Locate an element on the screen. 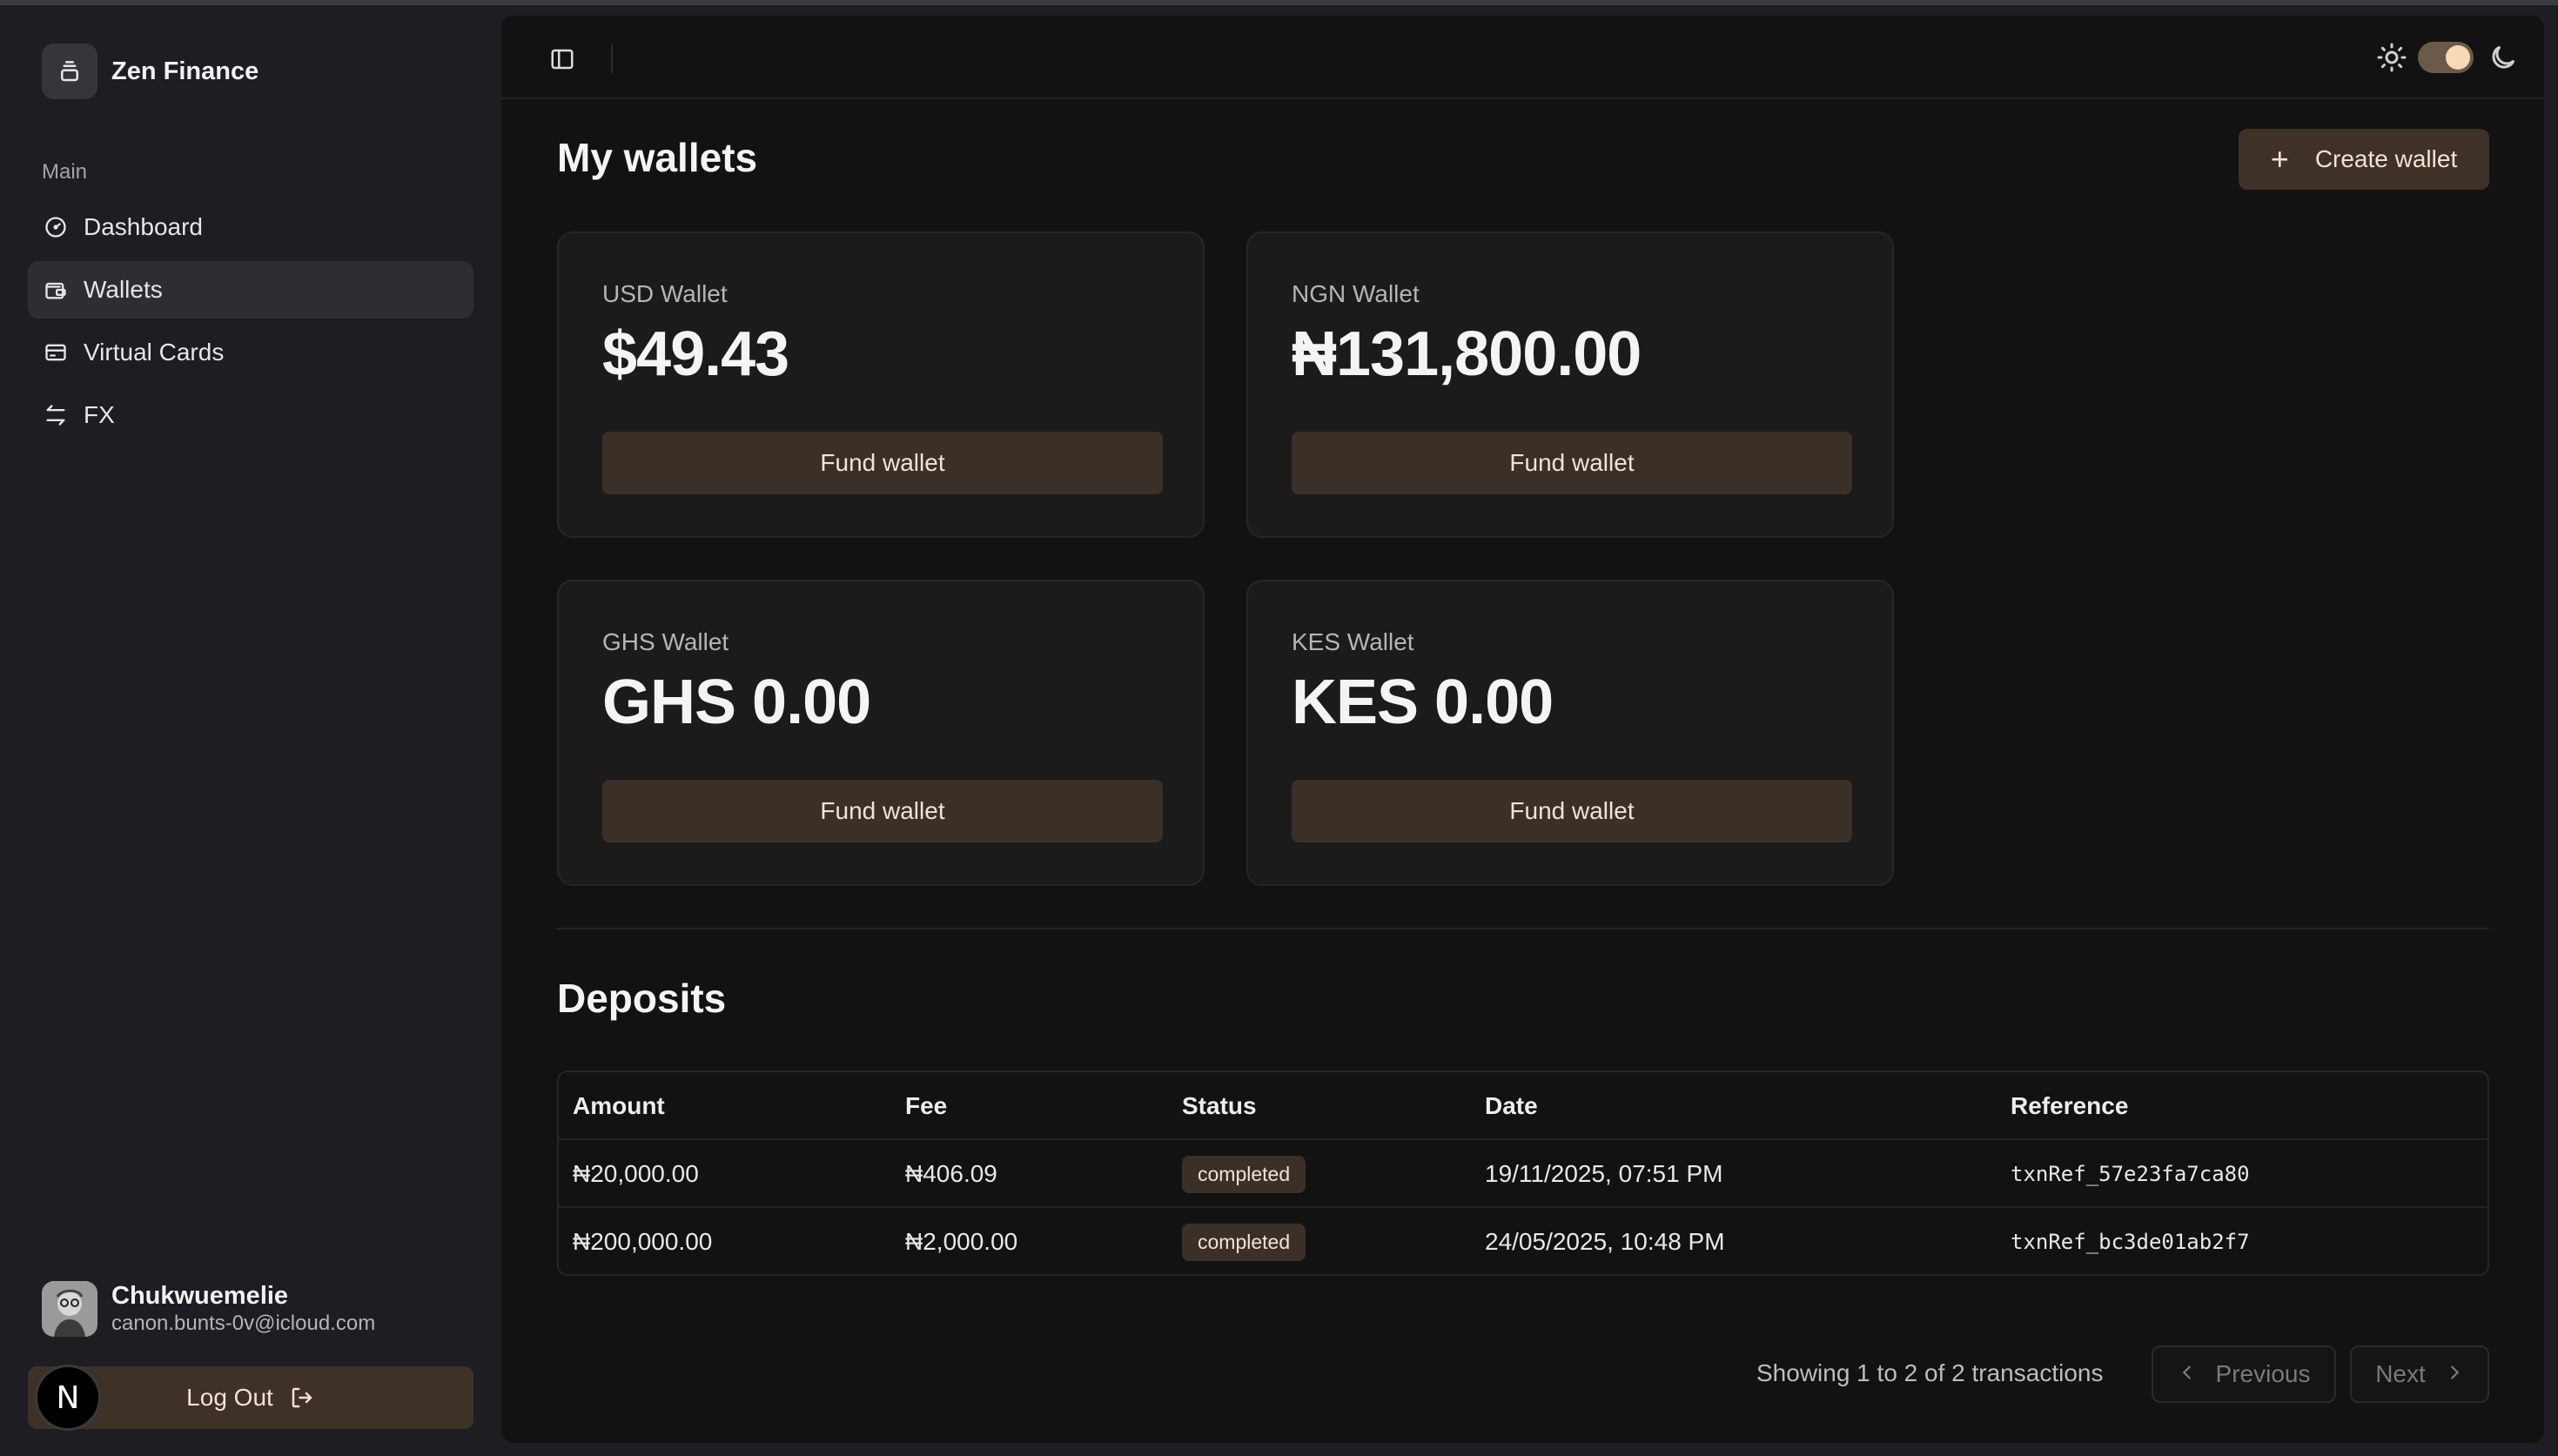  wallet-balance: $49.43 is located at coordinates (696, 354).